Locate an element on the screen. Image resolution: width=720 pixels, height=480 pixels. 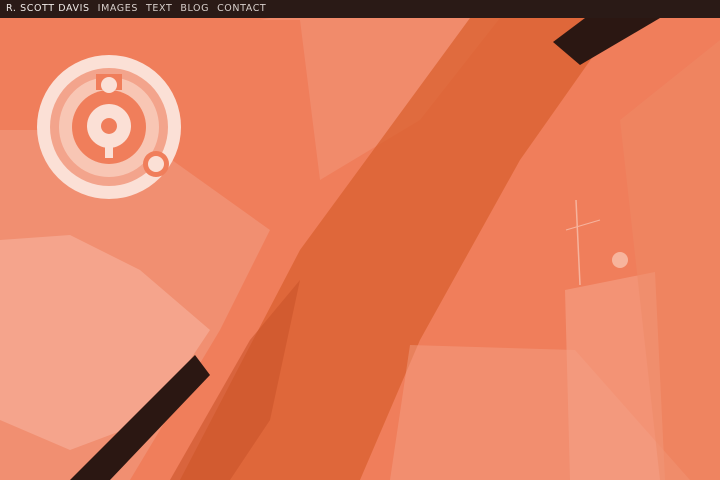
top-navigation-bar: R. SCOTT DAVIS IMAGES TEXT BLOG CONTACT is located at coordinates (360, 9).